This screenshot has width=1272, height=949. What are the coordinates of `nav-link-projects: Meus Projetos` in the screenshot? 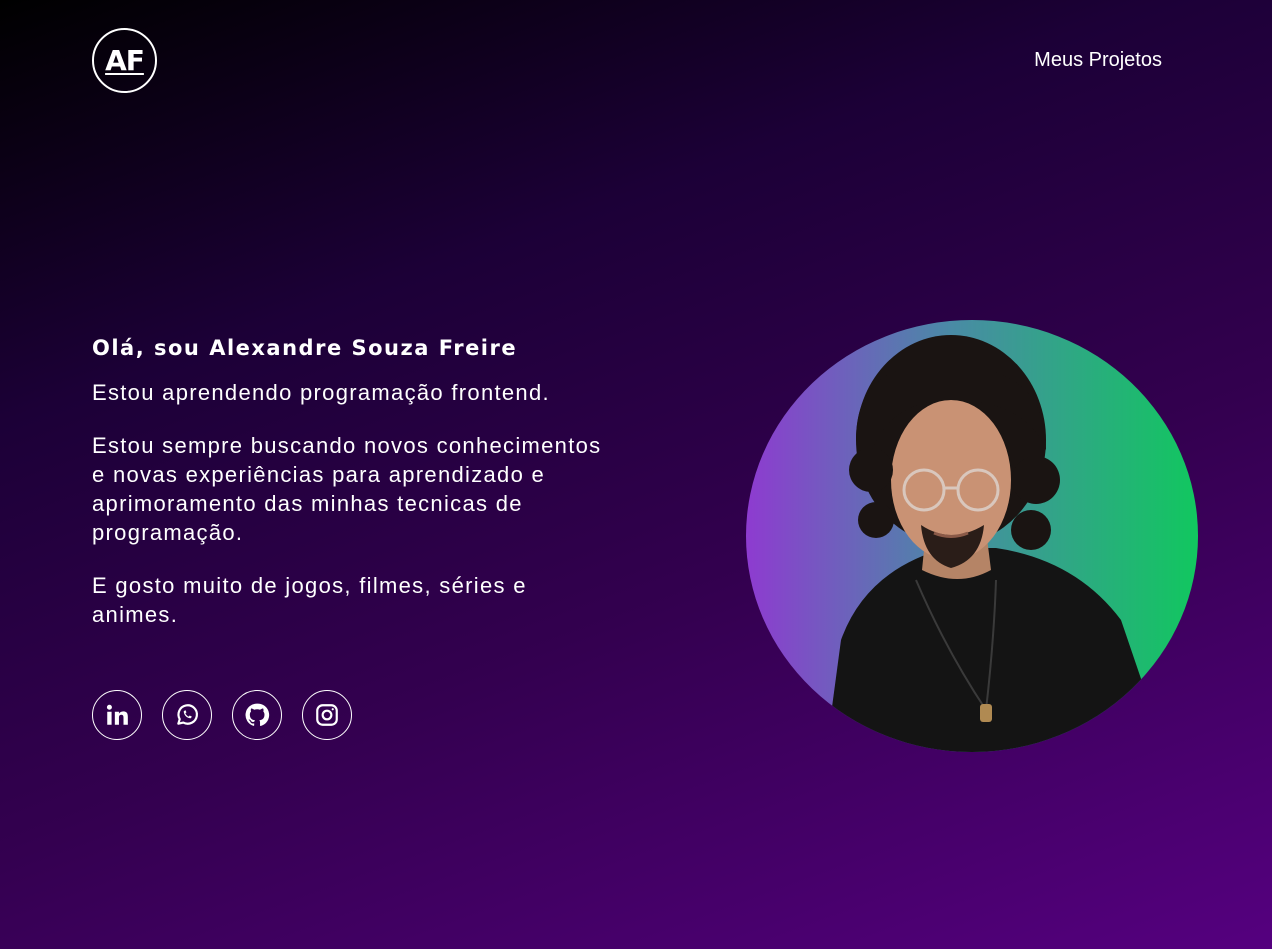 It's located at (1098, 60).